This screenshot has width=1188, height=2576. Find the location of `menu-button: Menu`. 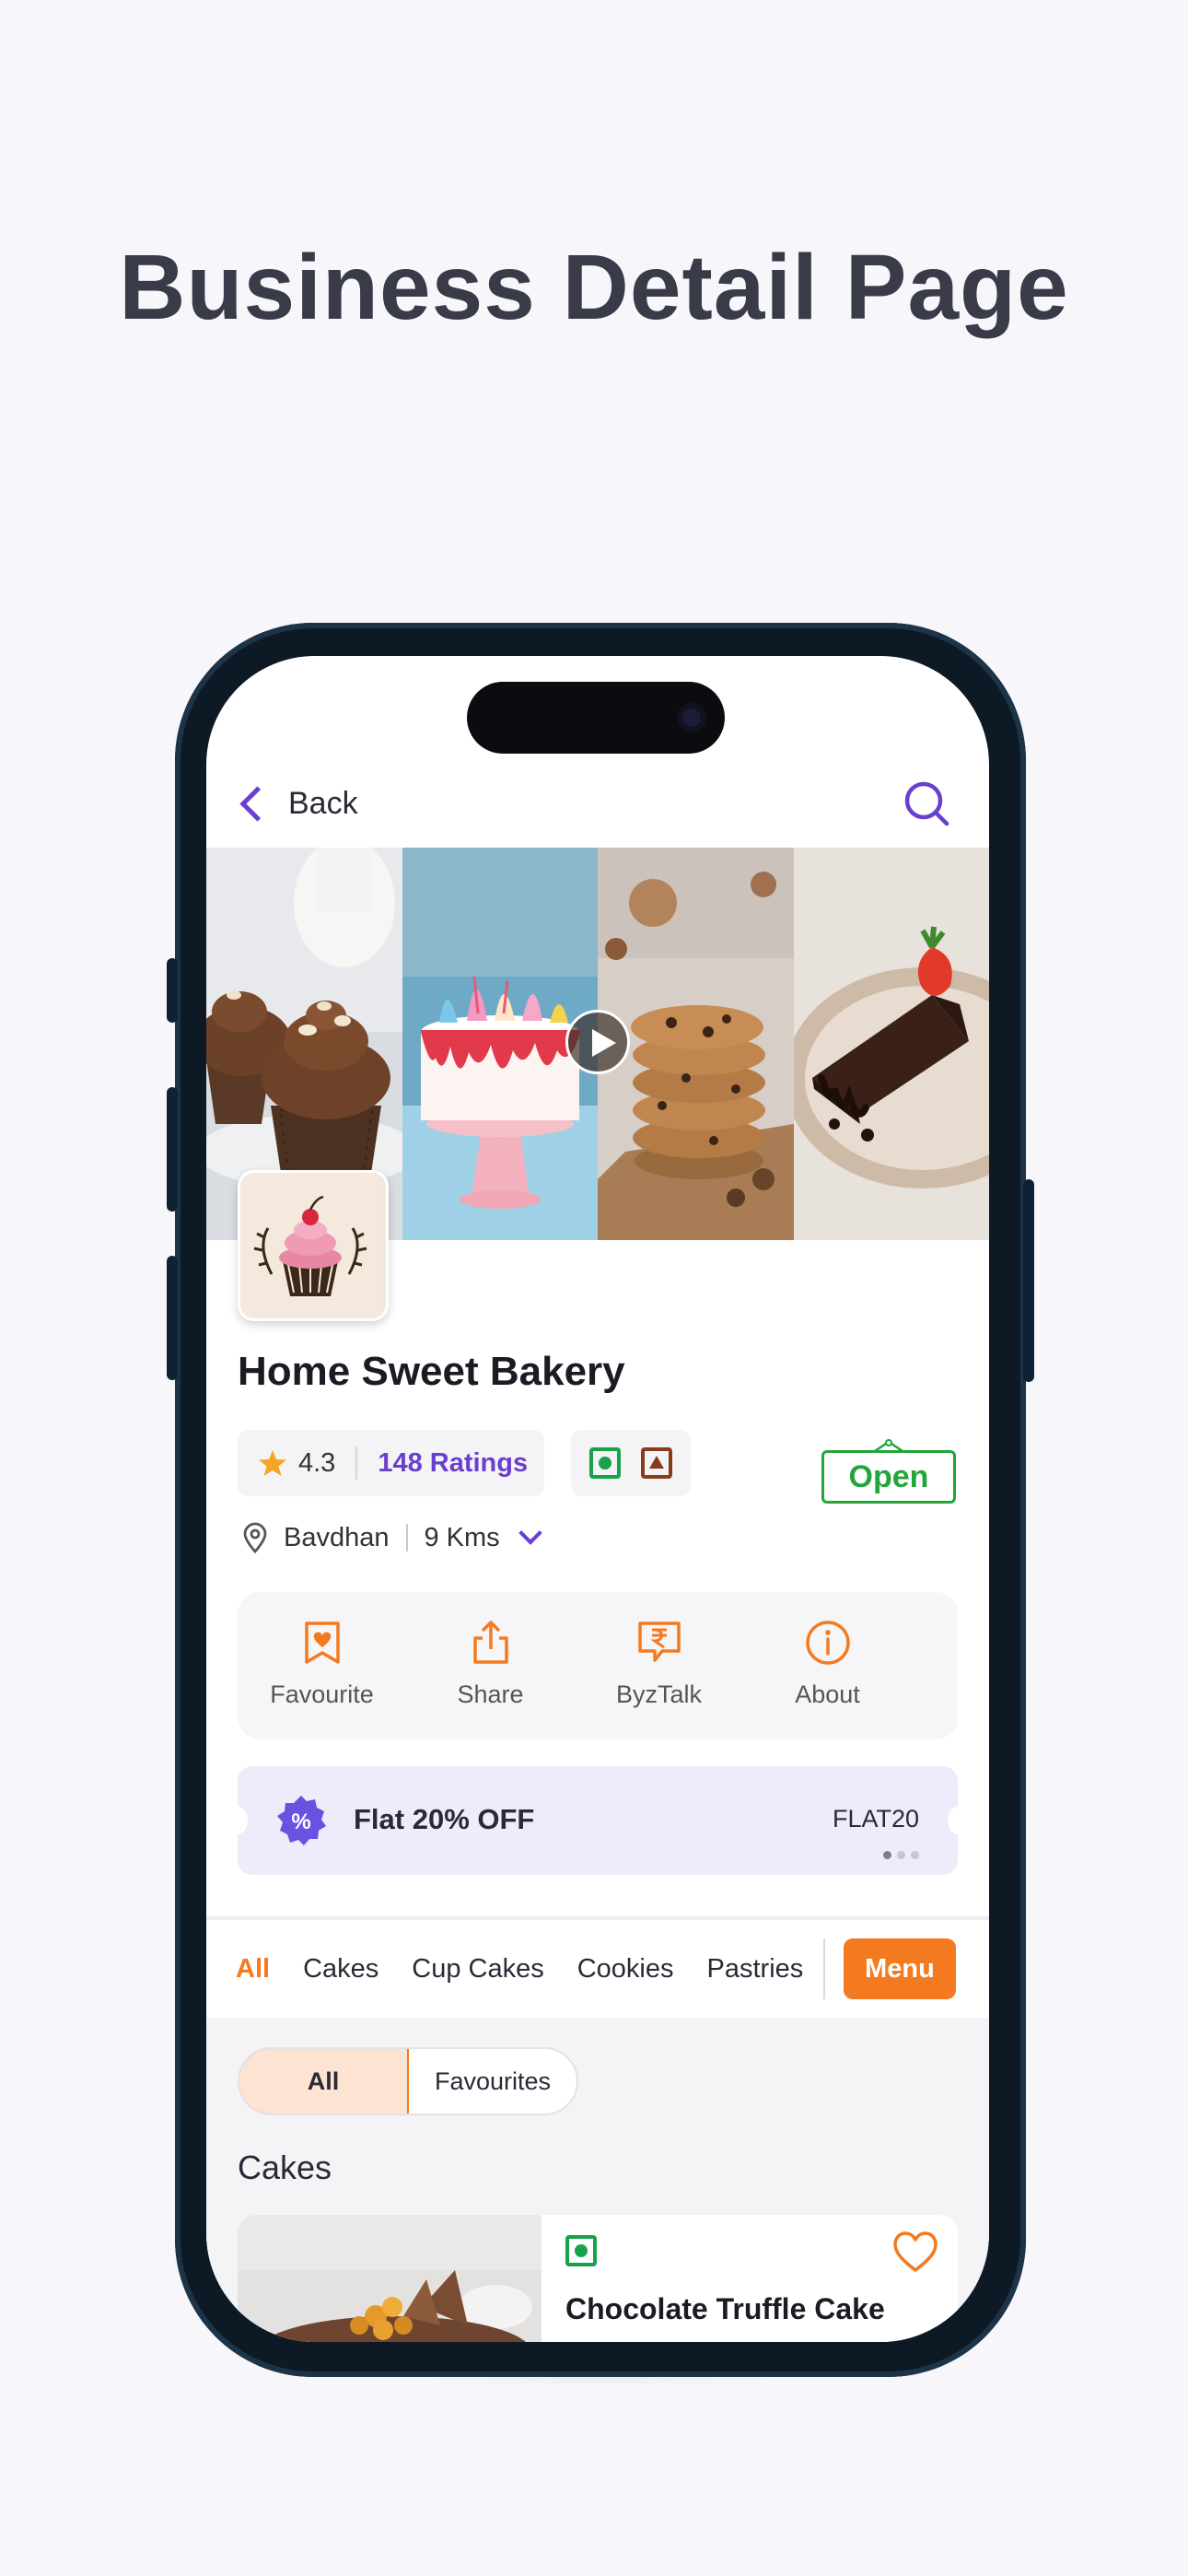

menu-button: Menu is located at coordinates (900, 1968).